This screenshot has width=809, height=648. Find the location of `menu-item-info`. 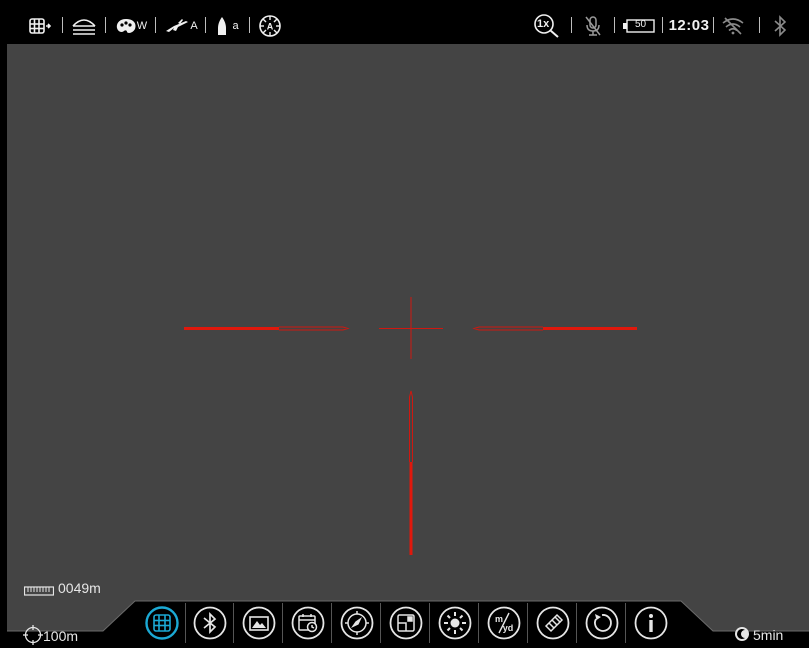

menu-item-info is located at coordinates (651, 623).